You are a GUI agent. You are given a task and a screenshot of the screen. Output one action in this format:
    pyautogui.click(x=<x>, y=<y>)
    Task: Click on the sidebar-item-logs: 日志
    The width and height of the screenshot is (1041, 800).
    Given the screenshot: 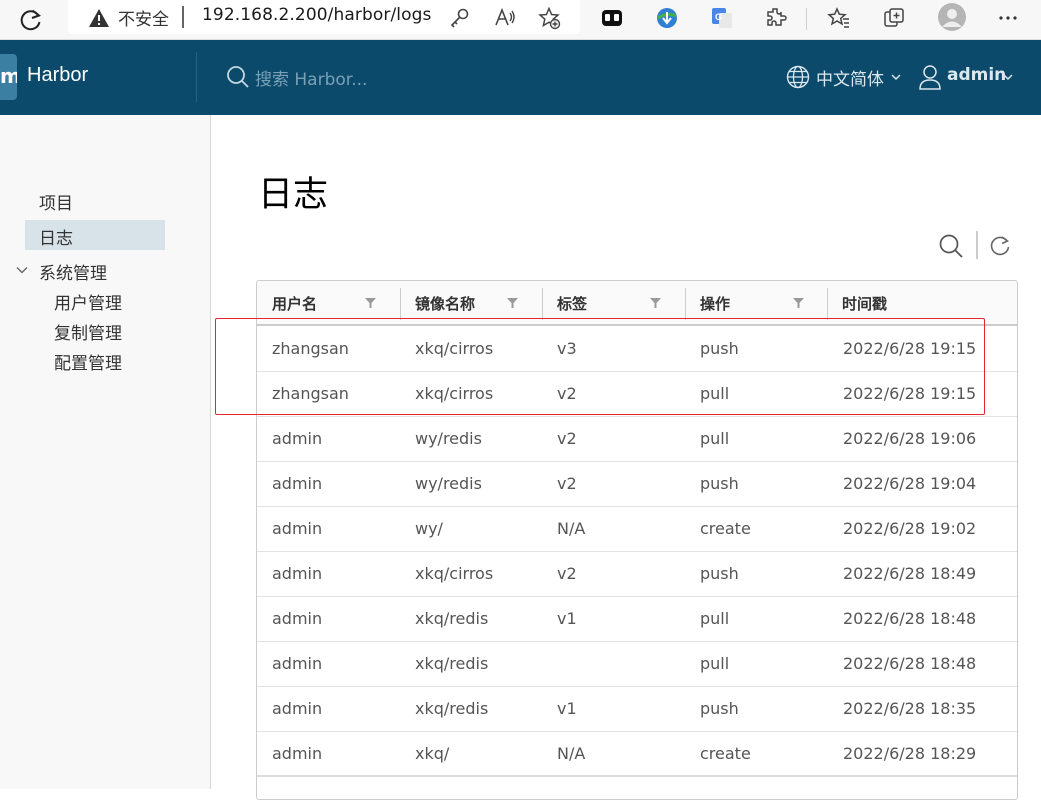 What is the action you would take?
    pyautogui.click(x=56, y=236)
    